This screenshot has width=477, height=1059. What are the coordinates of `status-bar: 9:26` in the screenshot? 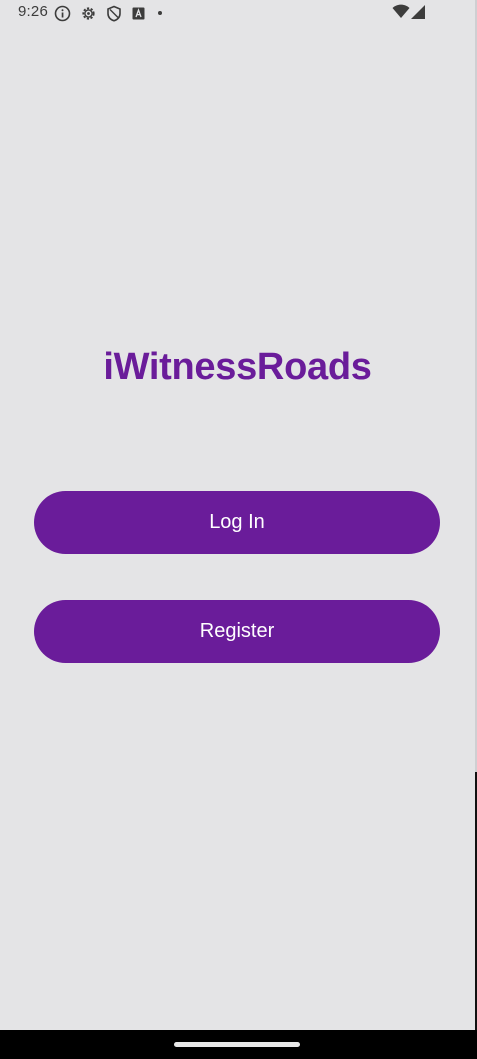 It's located at (237, 13).